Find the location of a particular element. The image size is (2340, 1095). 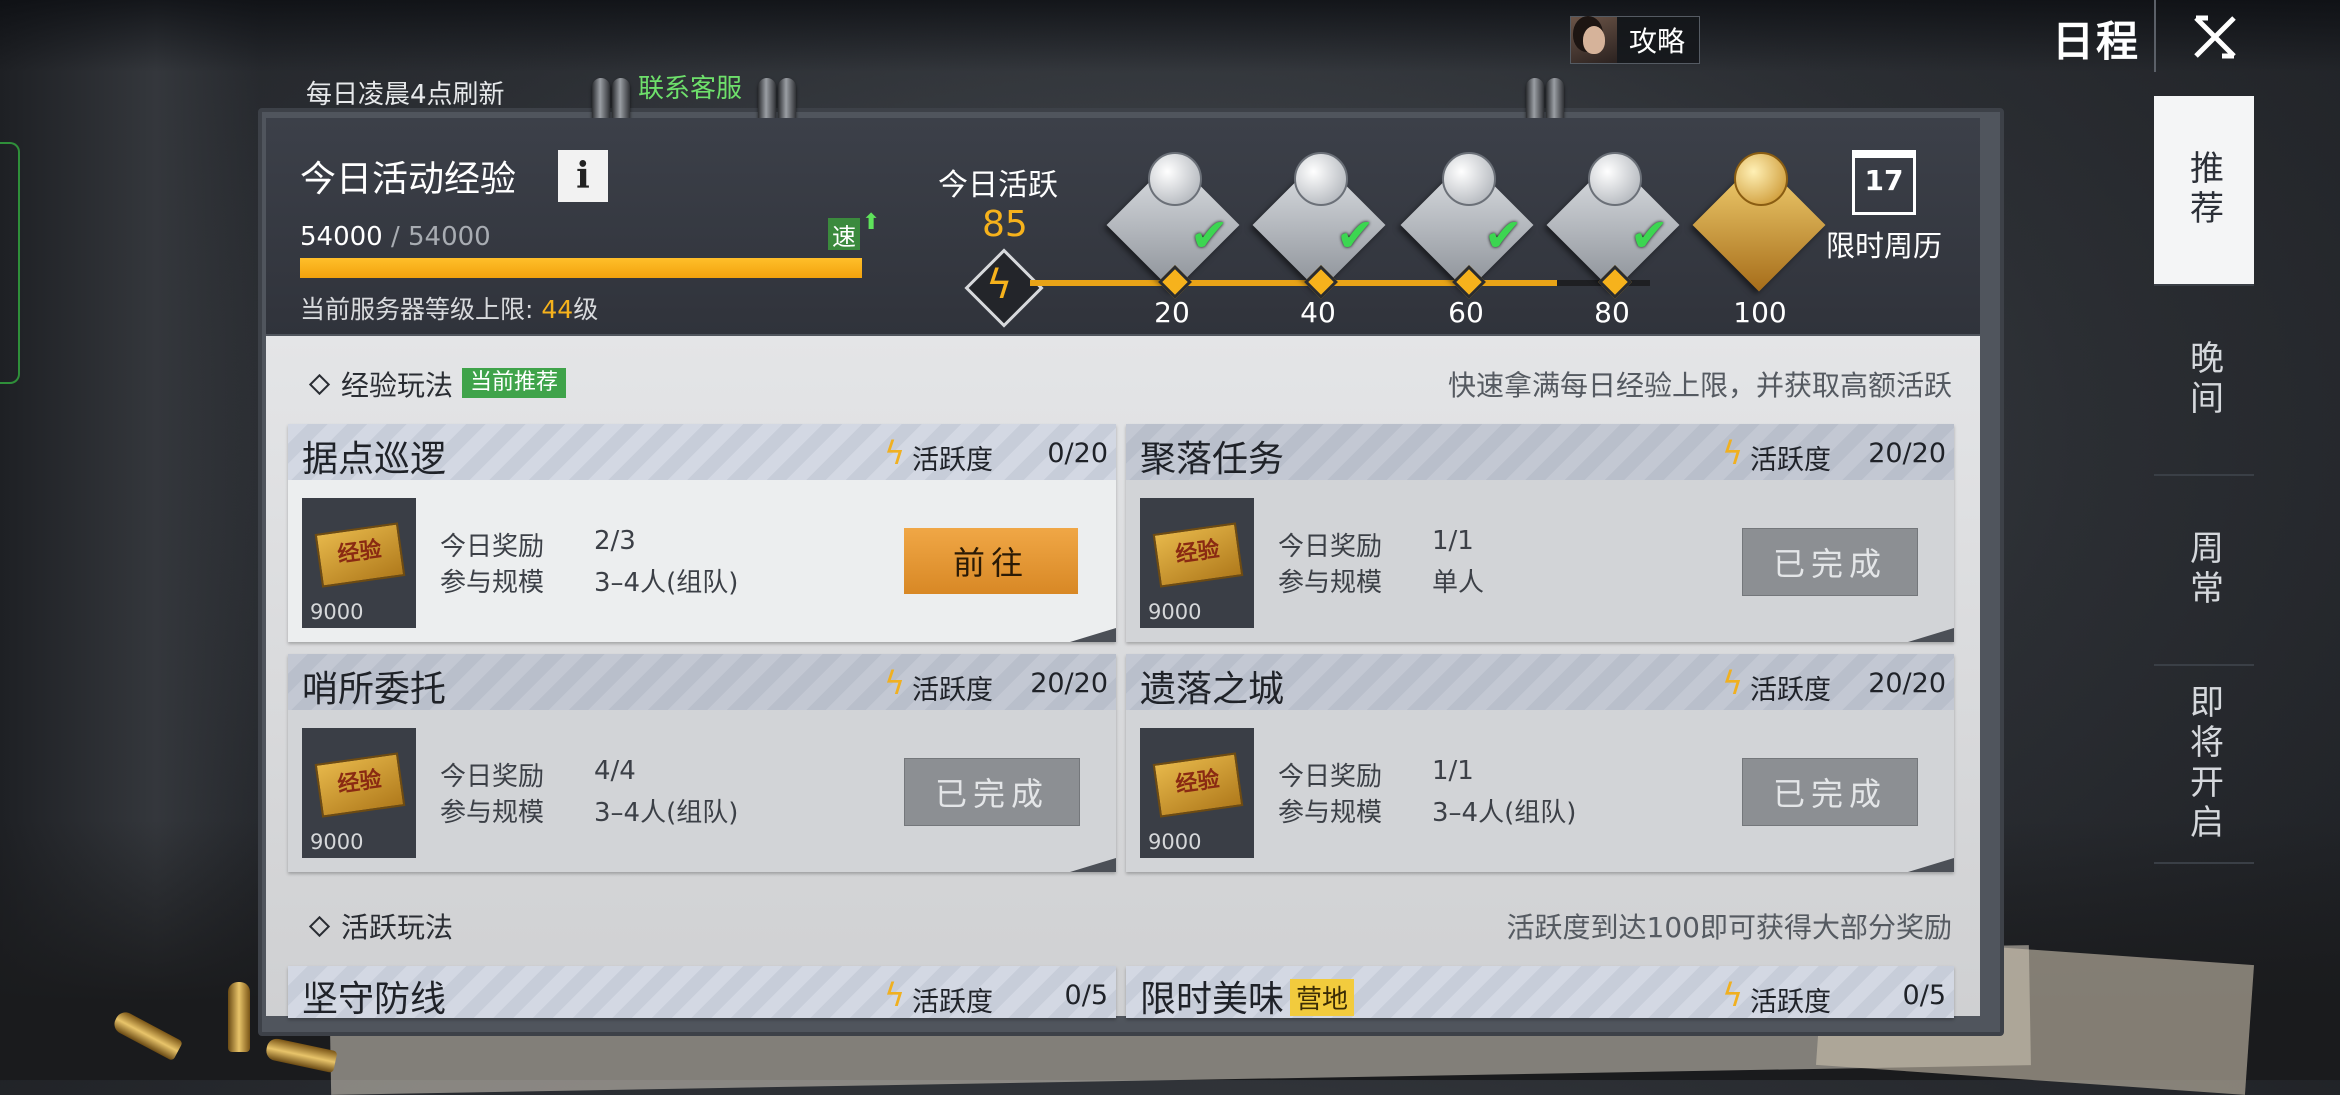

milestone-label: 60 is located at coordinates (1466, 312).